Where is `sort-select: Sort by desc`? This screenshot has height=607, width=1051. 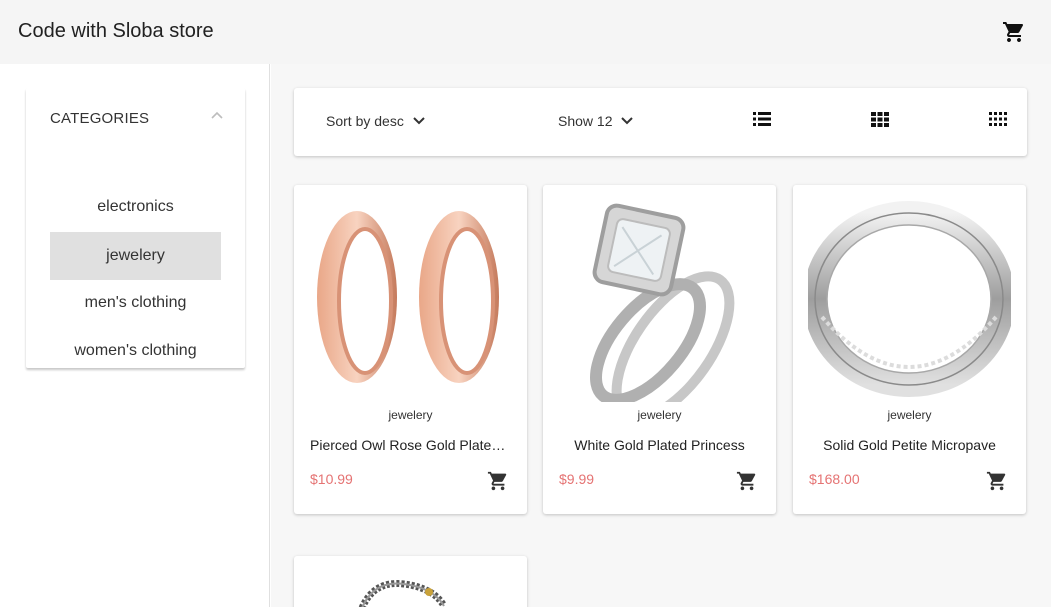
sort-select: Sort by desc is located at coordinates (376, 121).